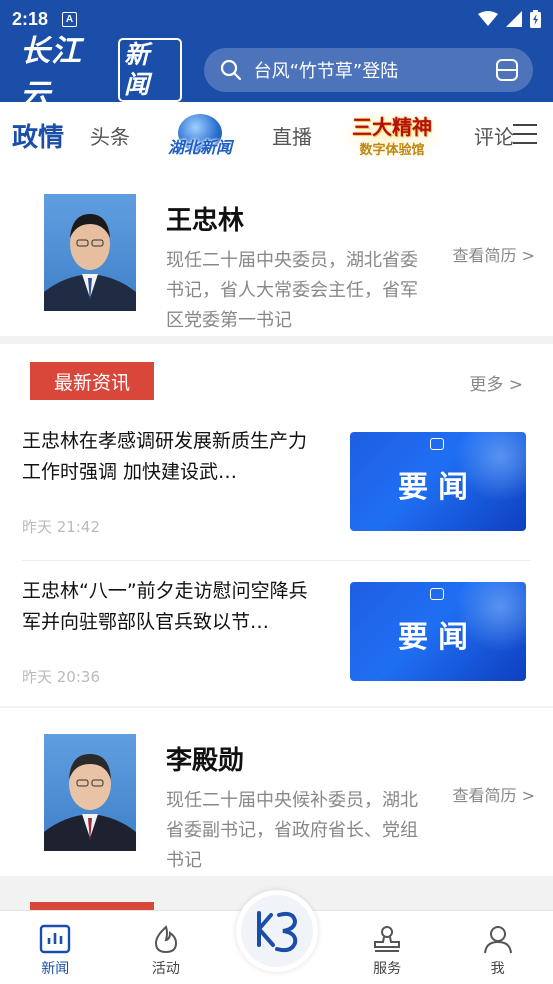 Image resolution: width=553 pixels, height=984 pixels. What do you see at coordinates (392, 127) in the screenshot?
I see `sanda-title: 三大精神` at bounding box center [392, 127].